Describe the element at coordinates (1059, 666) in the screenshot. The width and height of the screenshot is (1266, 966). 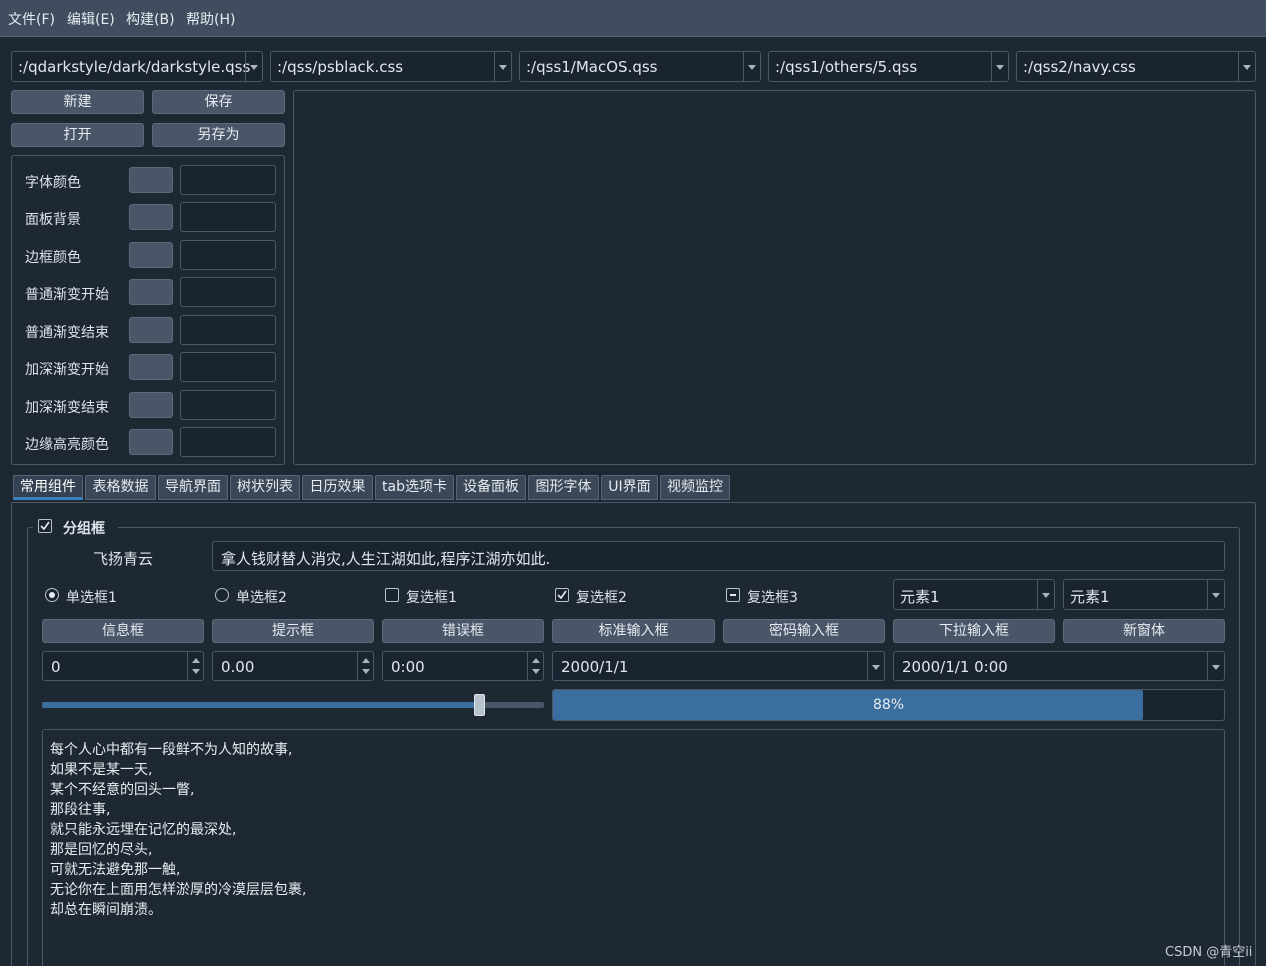
I see `datetime-edit: 2000/1/1 0:00` at that location.